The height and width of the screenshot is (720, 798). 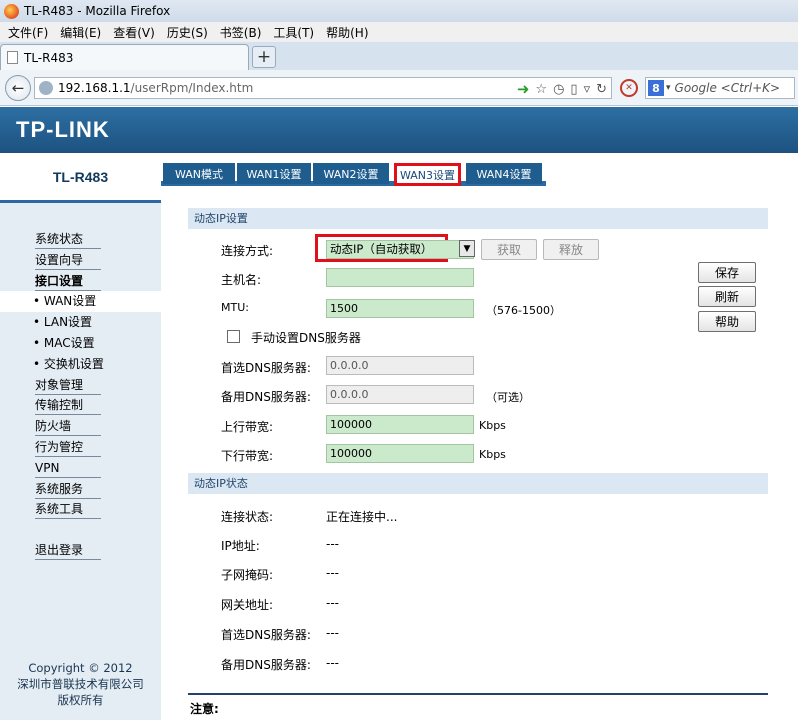 I want to click on menu-tools: 工具(T), so click(x=293, y=32).